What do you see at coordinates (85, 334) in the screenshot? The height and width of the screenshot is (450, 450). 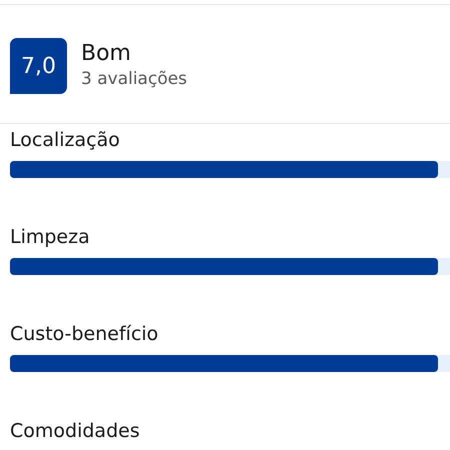 I see `category-label: Custo-benefício` at bounding box center [85, 334].